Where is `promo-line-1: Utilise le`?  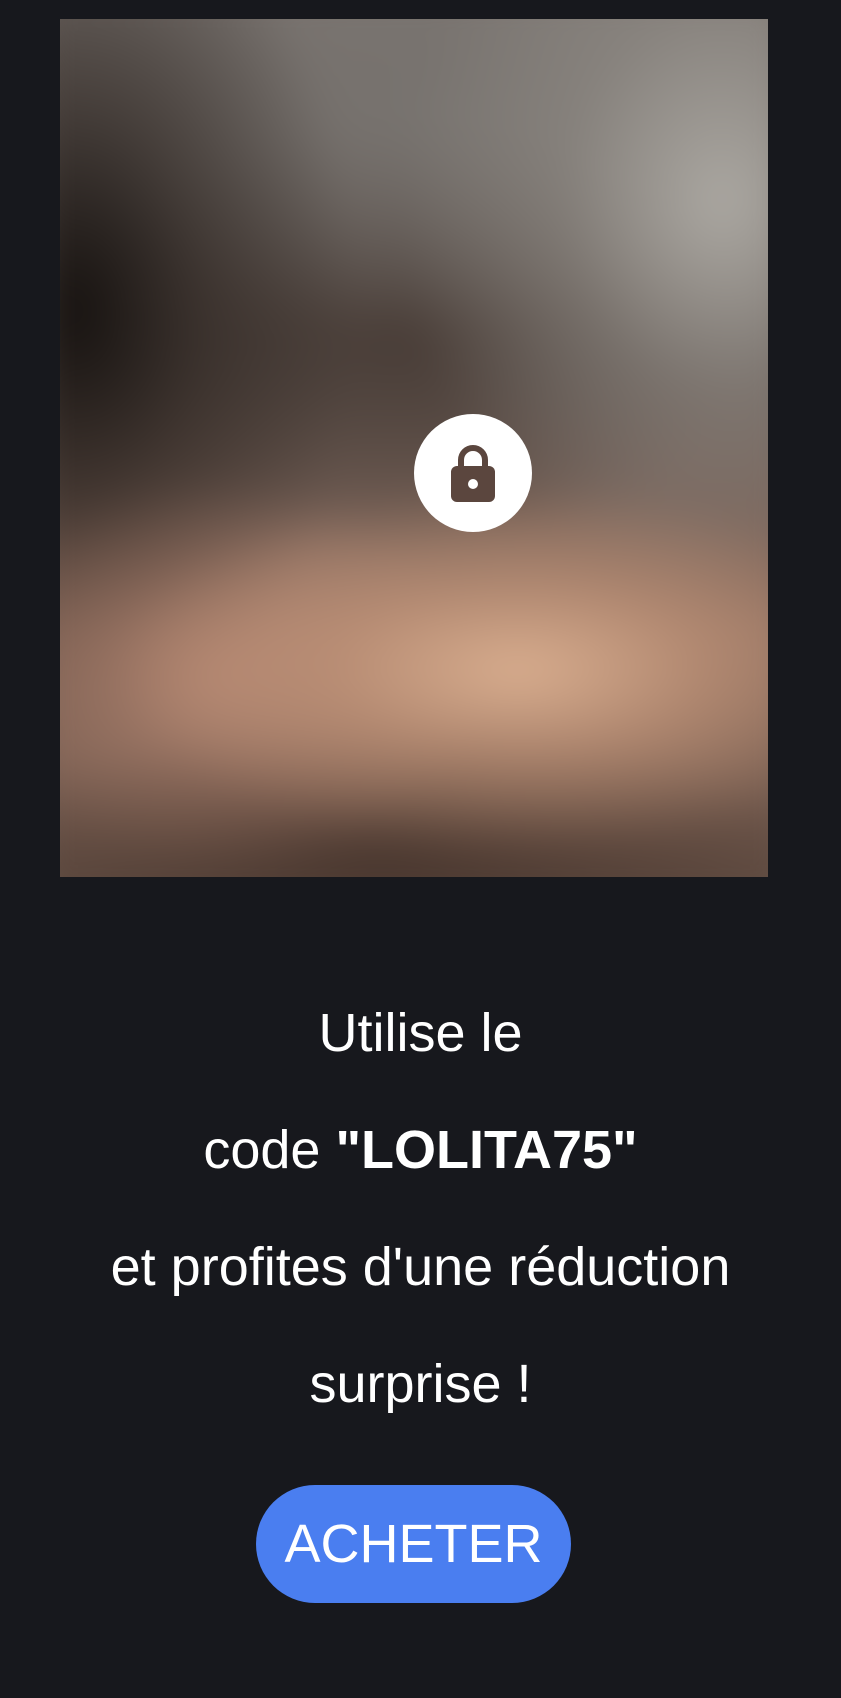
promo-line-1: Utilise le is located at coordinates (420, 1033).